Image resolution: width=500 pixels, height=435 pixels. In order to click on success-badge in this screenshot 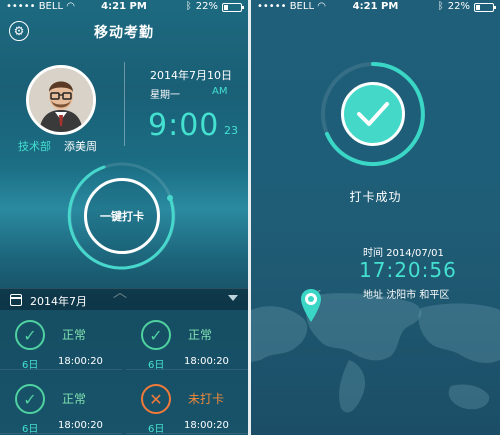, I will do `click(373, 114)`.